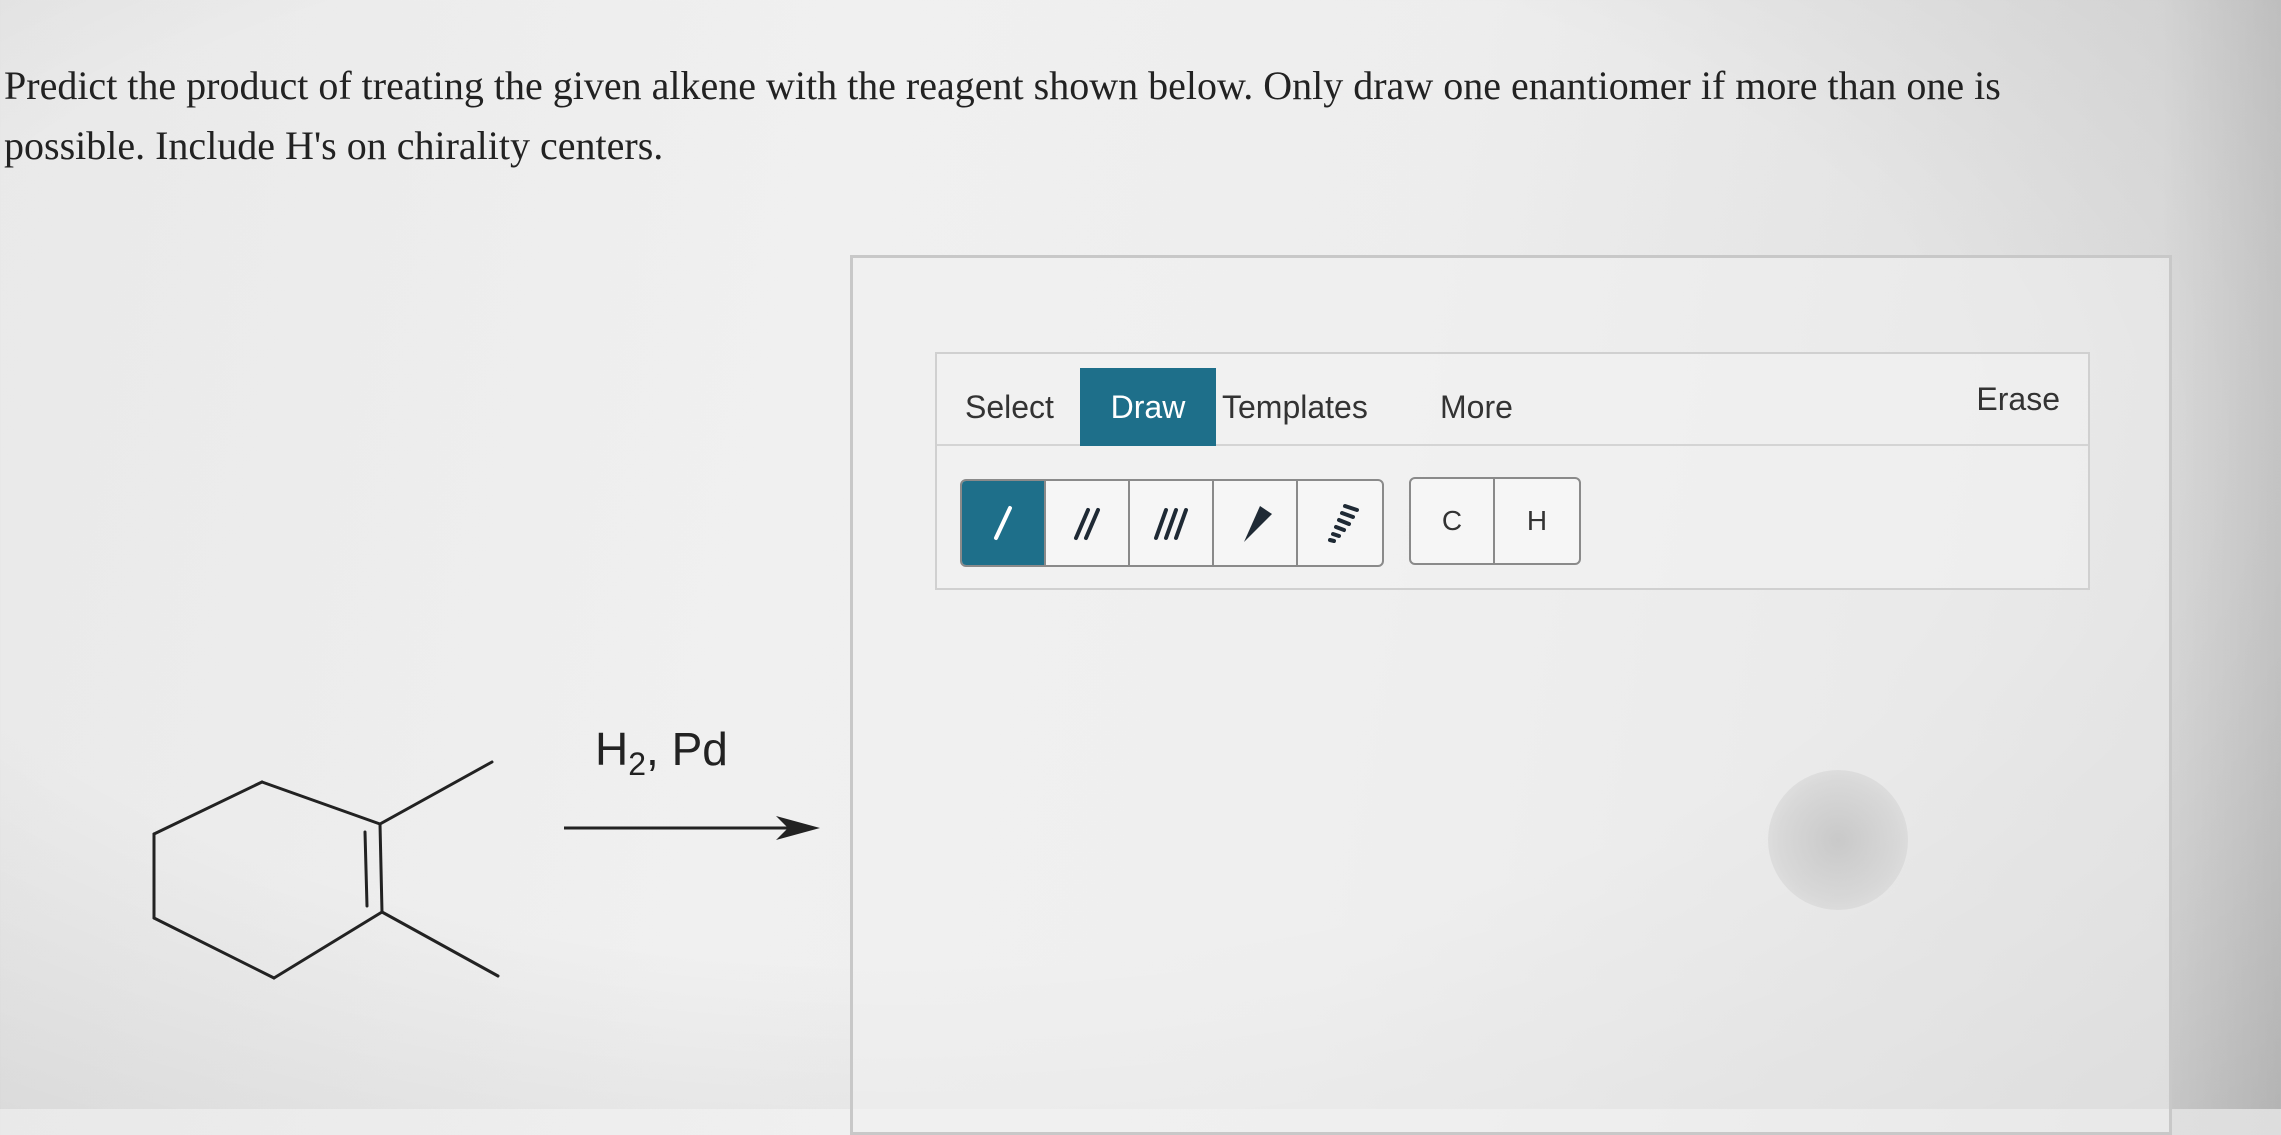  What do you see at coordinates (661, 753) in the screenshot?
I see `reagent-label: H2, Pd` at bounding box center [661, 753].